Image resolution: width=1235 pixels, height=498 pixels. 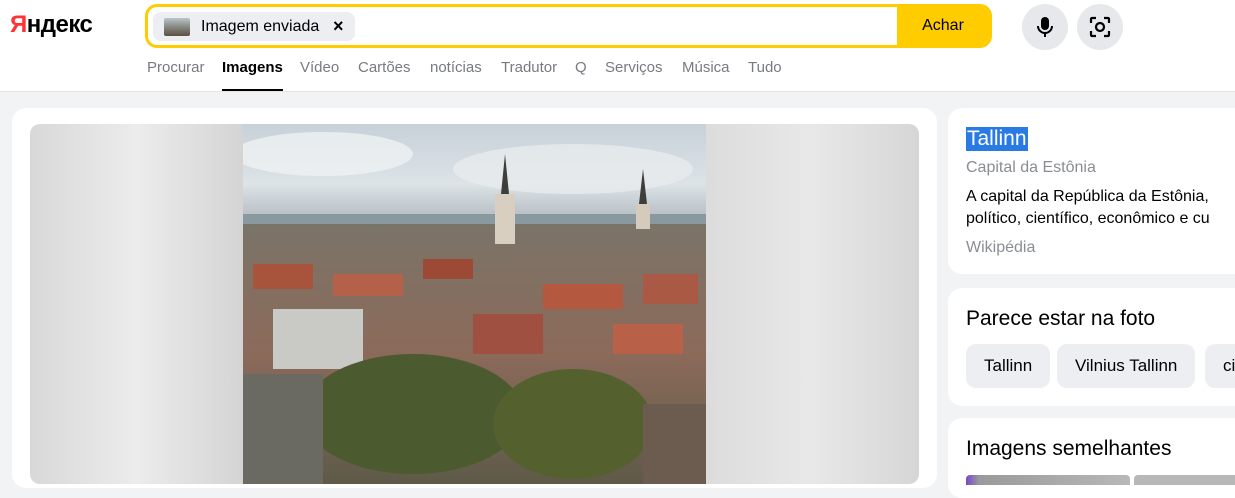 I want to click on uploaded-image-chip: Imagem enviada ×, so click(x=254, y=26).